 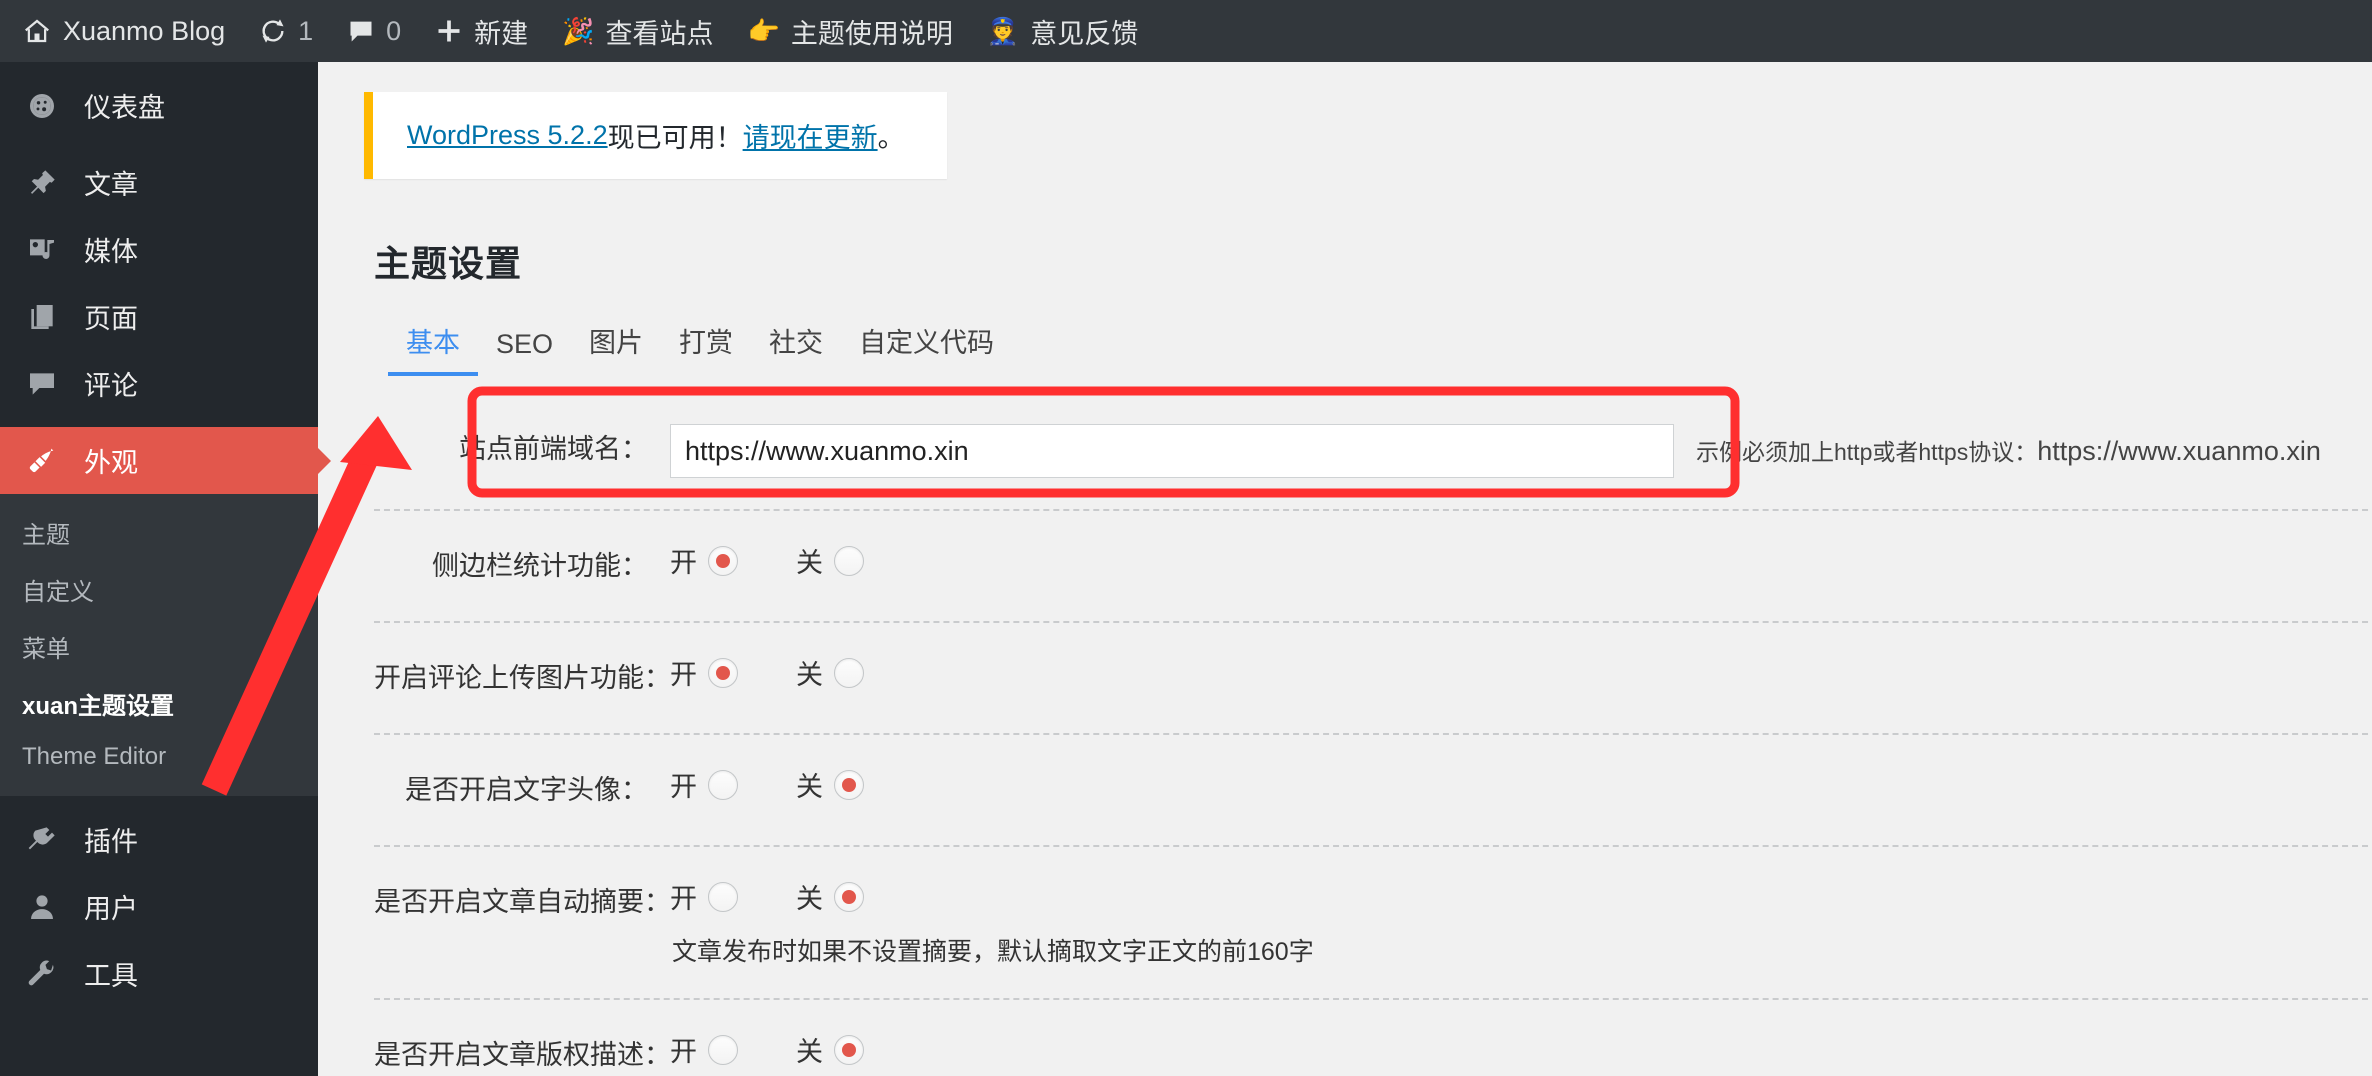 What do you see at coordinates (522, 678) in the screenshot?
I see `form-label-comment-upload: 开启评论上传图片功能：` at bounding box center [522, 678].